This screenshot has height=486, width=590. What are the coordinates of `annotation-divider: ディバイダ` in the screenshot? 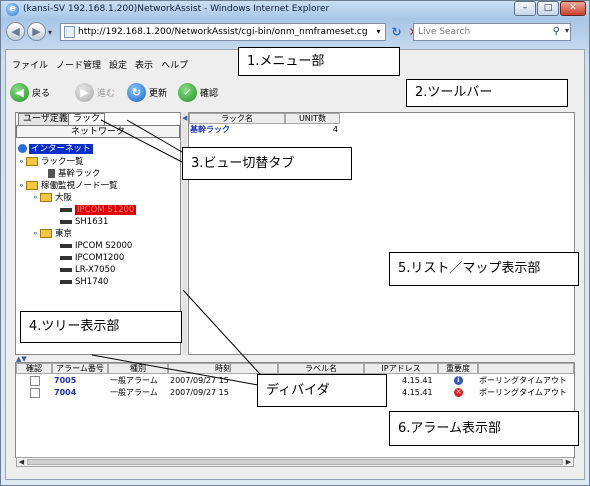 It's located at (322, 390).